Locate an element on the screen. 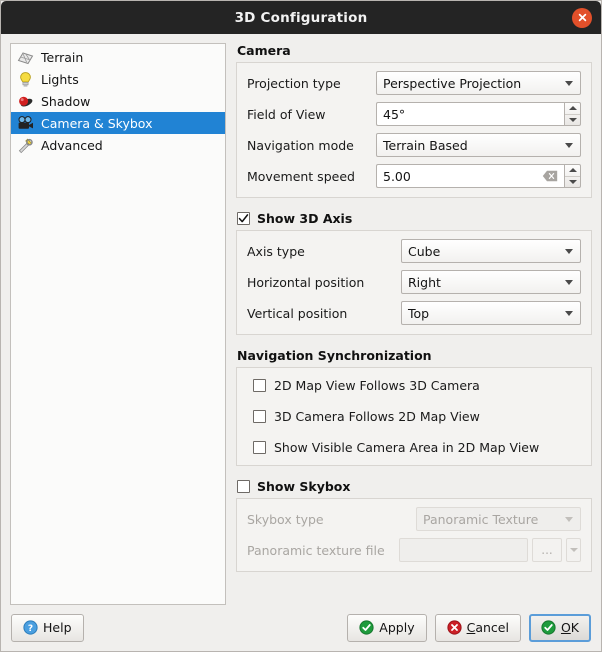 This screenshot has width=602, height=652. camera-icon is located at coordinates (25, 122).